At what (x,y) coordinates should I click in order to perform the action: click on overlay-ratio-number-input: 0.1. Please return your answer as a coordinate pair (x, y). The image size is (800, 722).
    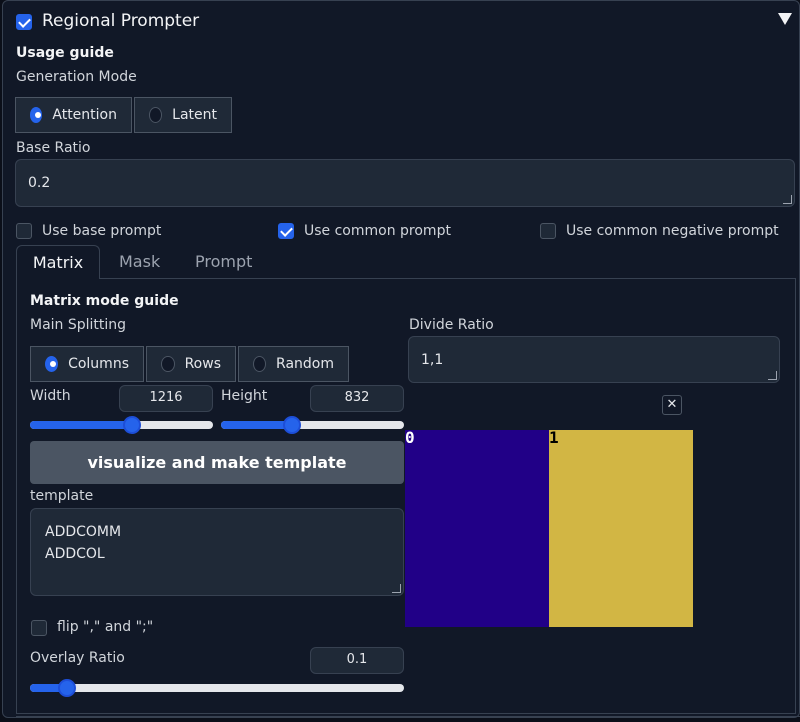
    Looking at the image, I should click on (357, 660).